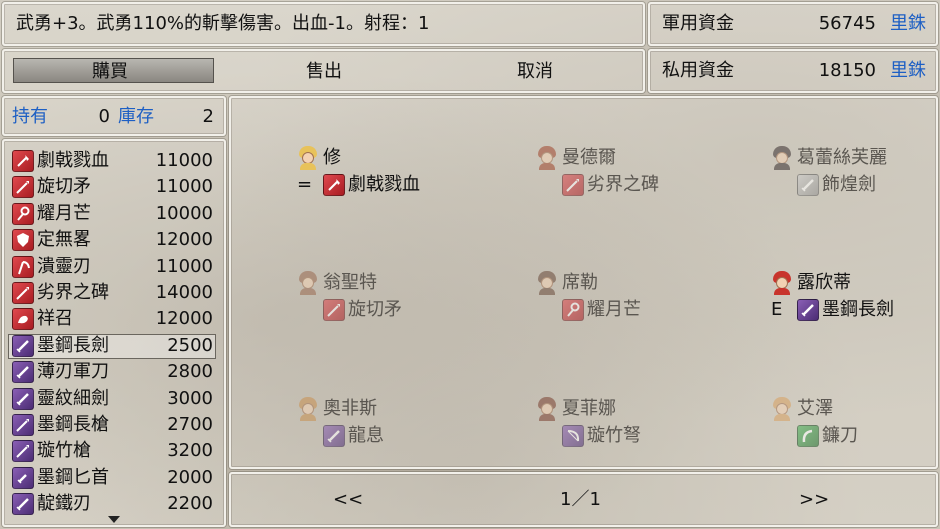  I want to click on shop-item-name: 劇戟戮血, so click(73, 161).